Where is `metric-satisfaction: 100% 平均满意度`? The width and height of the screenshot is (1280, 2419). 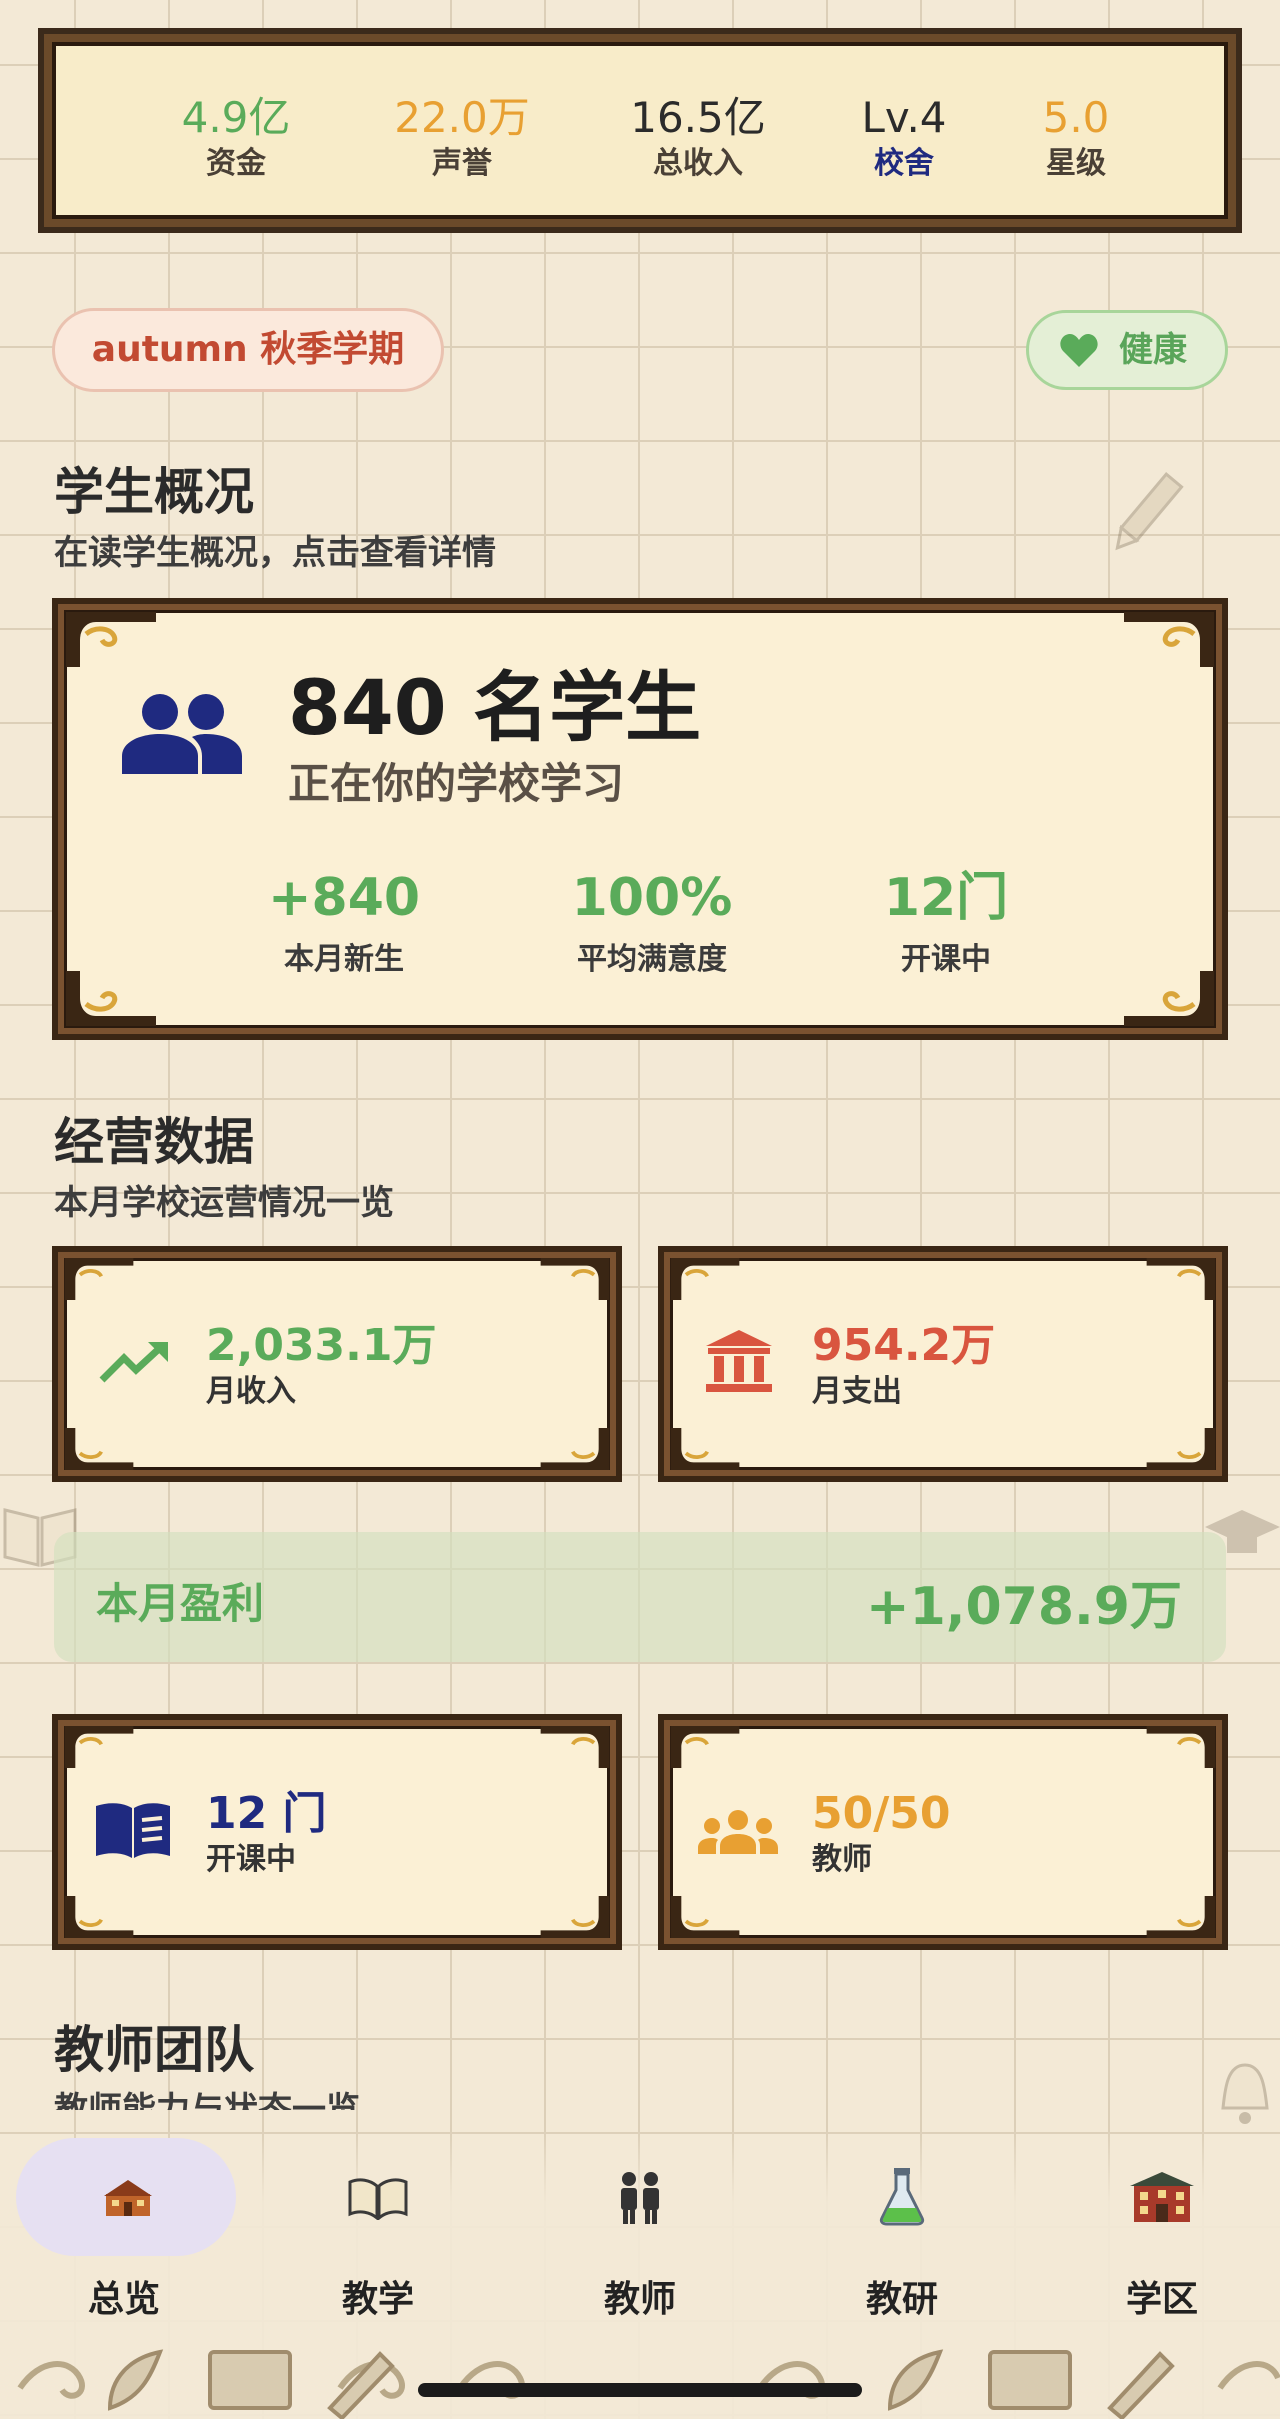 metric-satisfaction: 100% 平均满意度 is located at coordinates (652, 923).